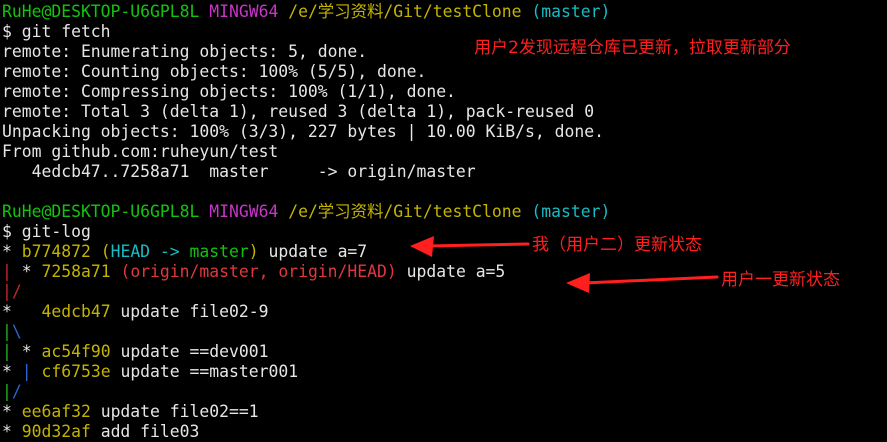  I want to click on commit-message: add file03, so click(145, 431).